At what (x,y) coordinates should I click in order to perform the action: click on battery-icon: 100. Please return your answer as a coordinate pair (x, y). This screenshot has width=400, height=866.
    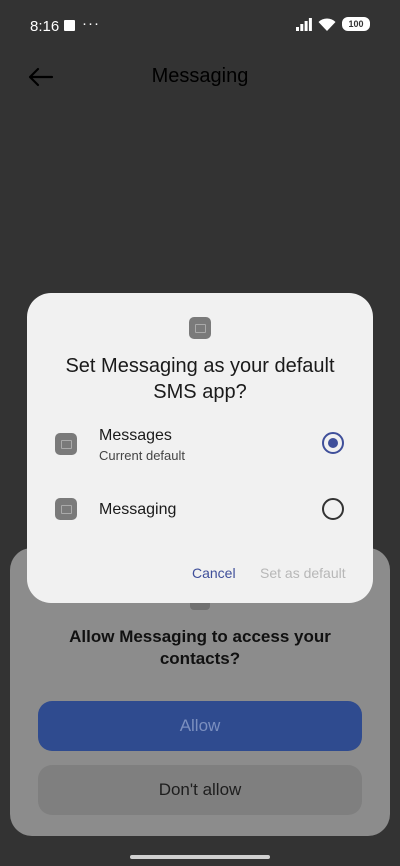
    Looking at the image, I should click on (356, 24).